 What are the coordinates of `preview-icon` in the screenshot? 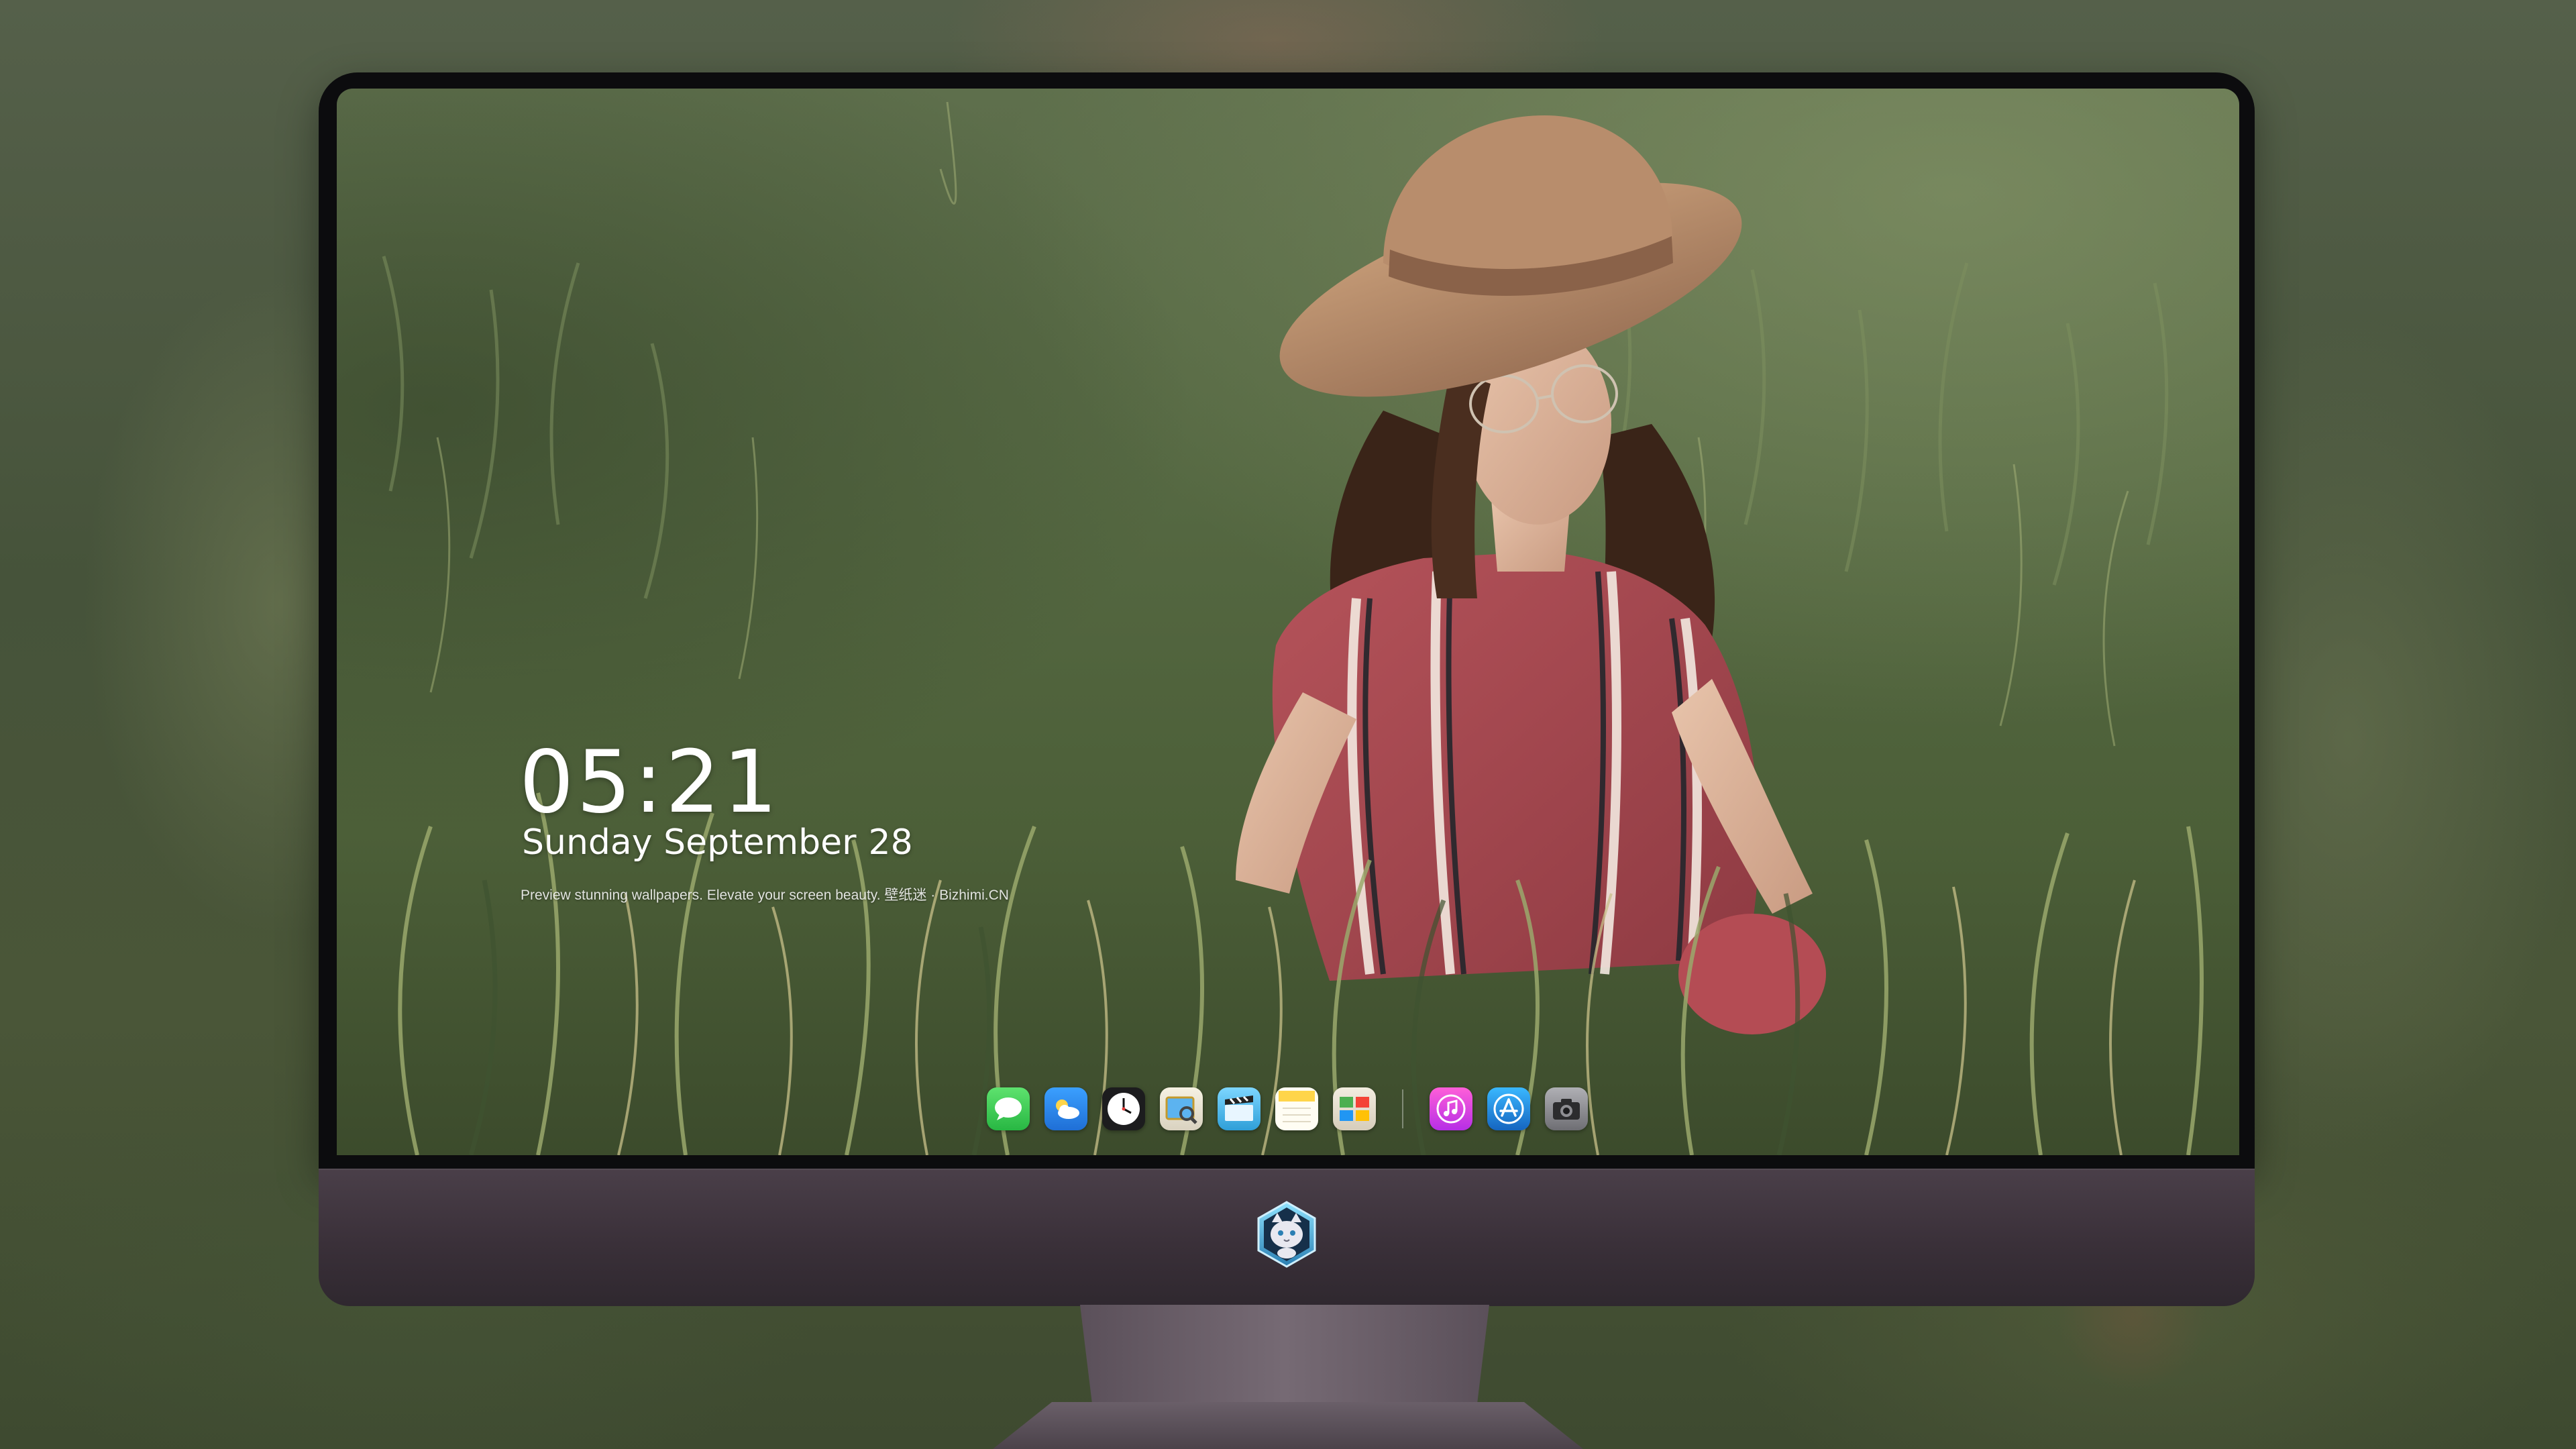 It's located at (1181, 1108).